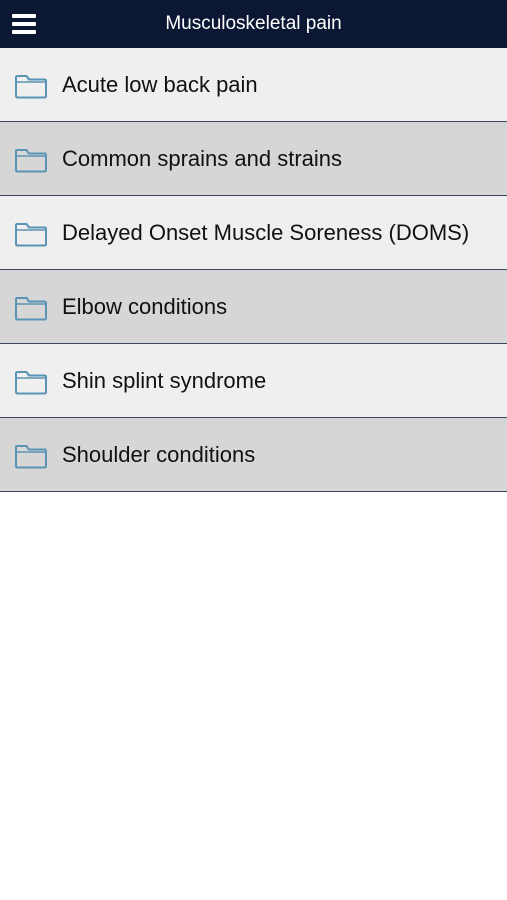 The width and height of the screenshot is (507, 900). I want to click on list-item: Acute low back pain, so click(253, 85).